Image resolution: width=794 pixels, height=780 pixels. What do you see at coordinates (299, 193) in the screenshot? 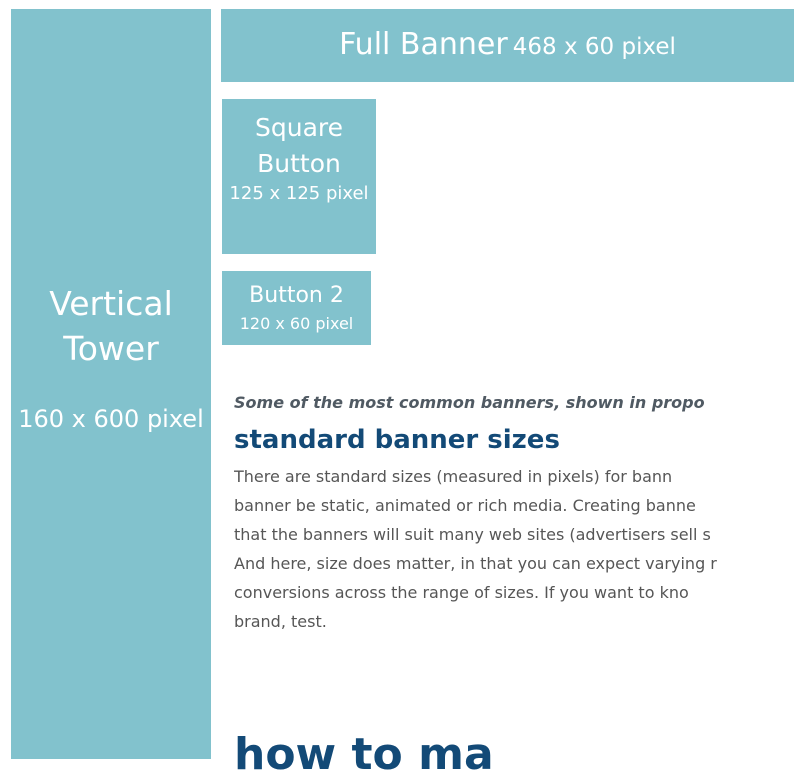
I see `square-button-size: 125 x 125 pixel` at bounding box center [299, 193].